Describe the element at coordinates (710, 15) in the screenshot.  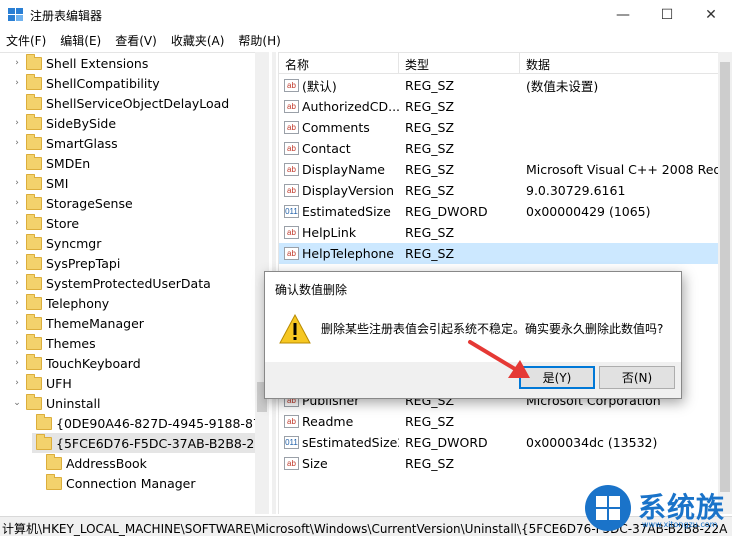
I see `close-button: ✕` at that location.